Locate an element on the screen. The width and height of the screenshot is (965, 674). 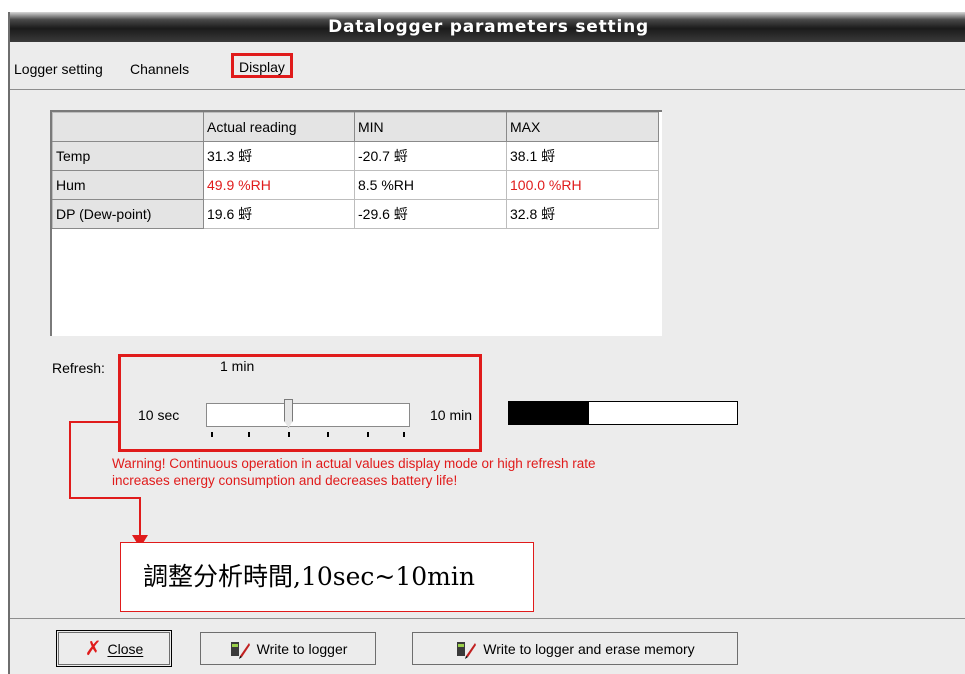
tab-divider is located at coordinates (487, 89).